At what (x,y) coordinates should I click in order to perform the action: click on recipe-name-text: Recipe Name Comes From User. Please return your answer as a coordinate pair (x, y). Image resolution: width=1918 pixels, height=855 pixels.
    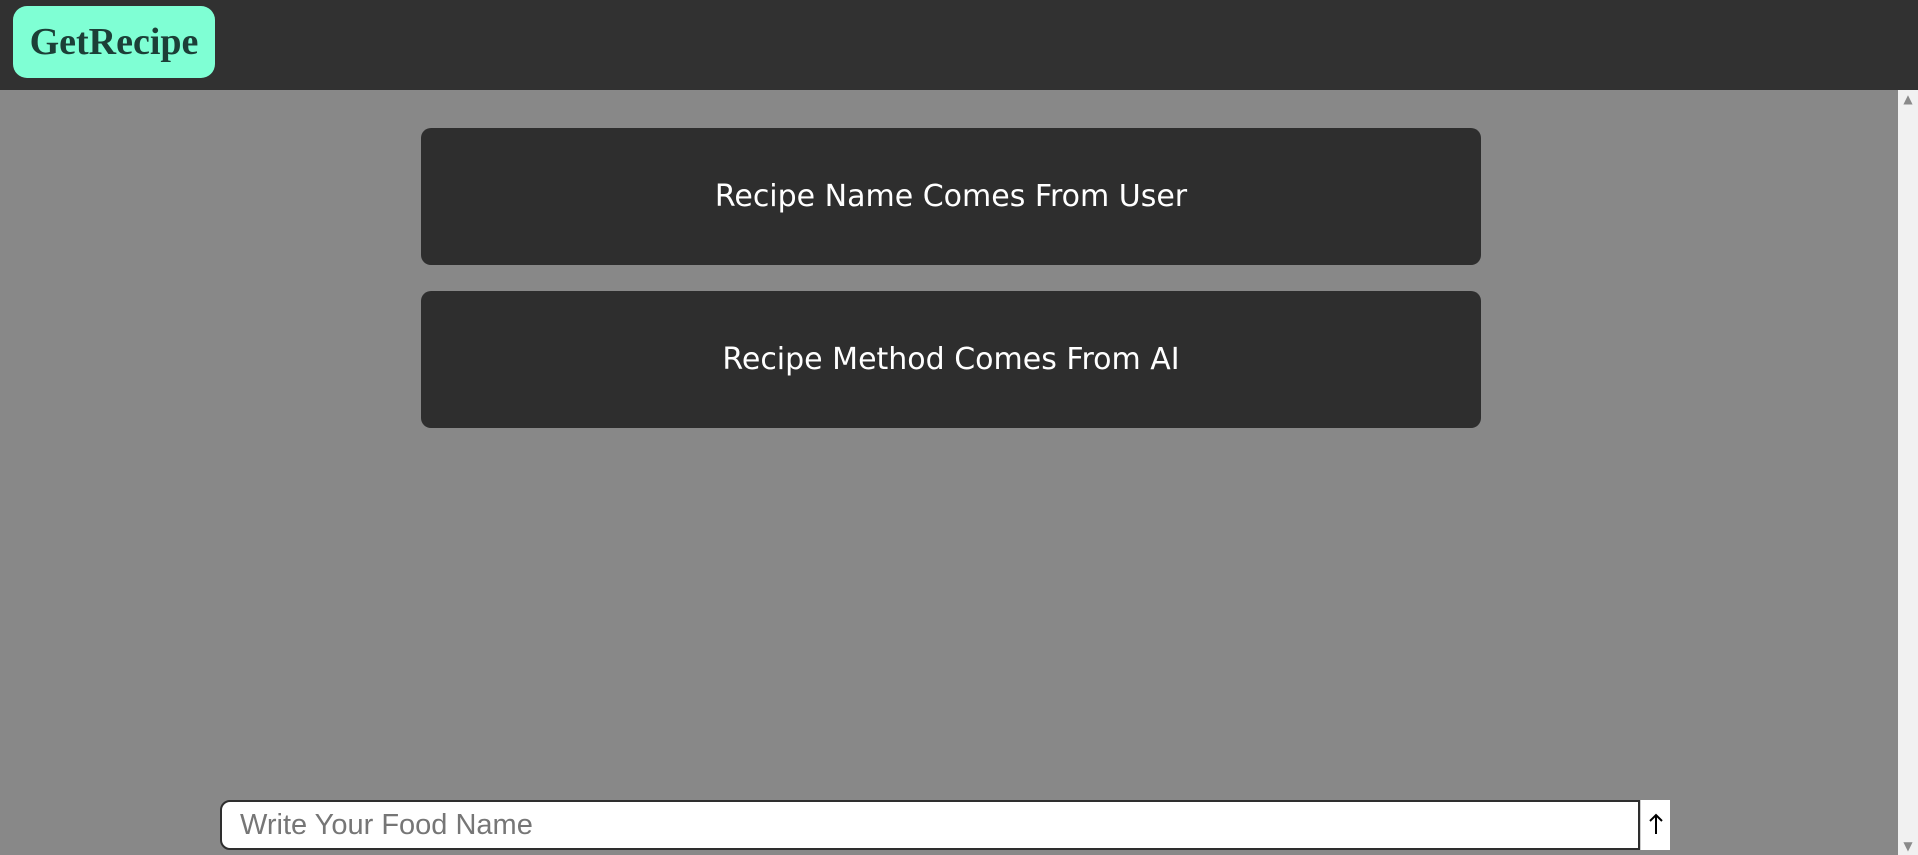
    Looking at the image, I should click on (951, 196).